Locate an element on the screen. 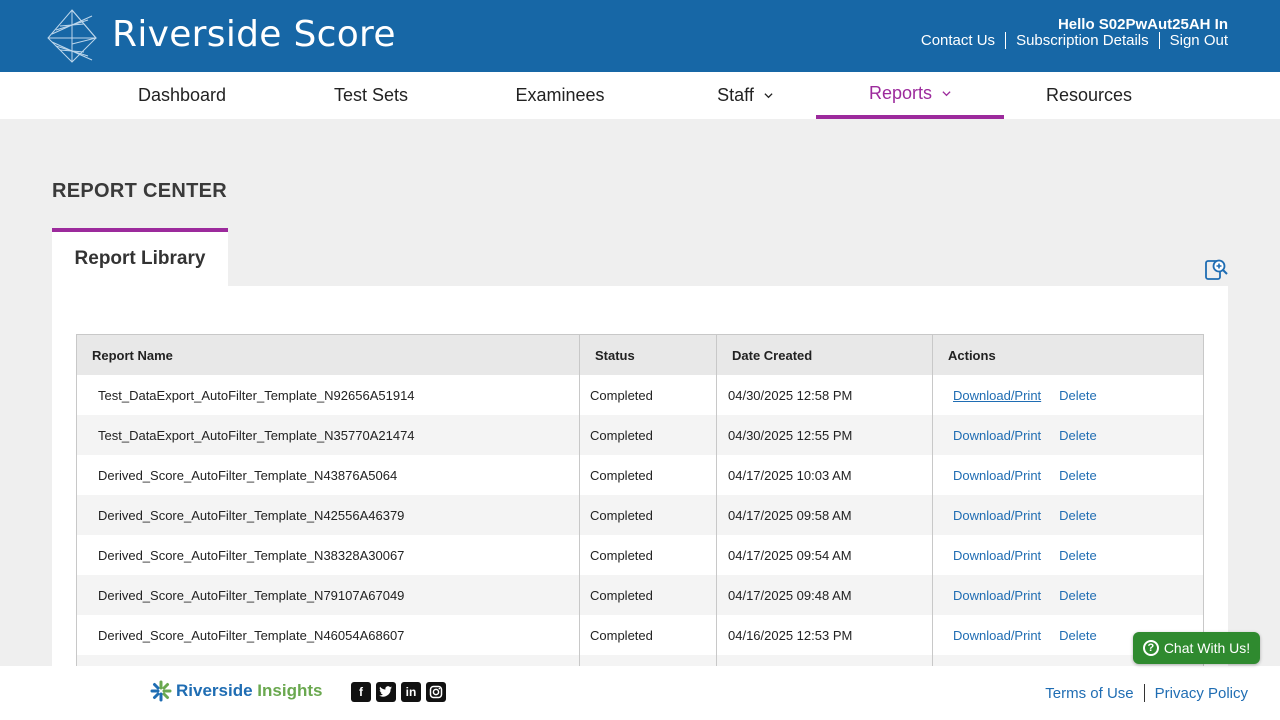 This screenshot has width=1280, height=720. nav-label: Dashboard is located at coordinates (182, 95).